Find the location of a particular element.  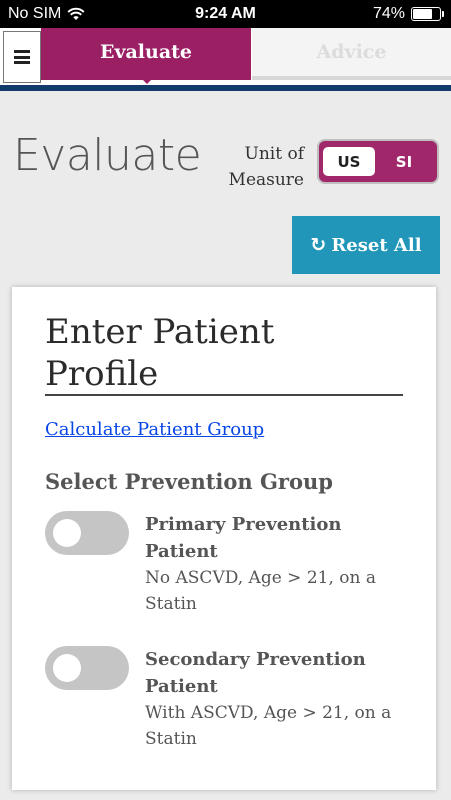

unit-option-si: SI is located at coordinates (404, 162).